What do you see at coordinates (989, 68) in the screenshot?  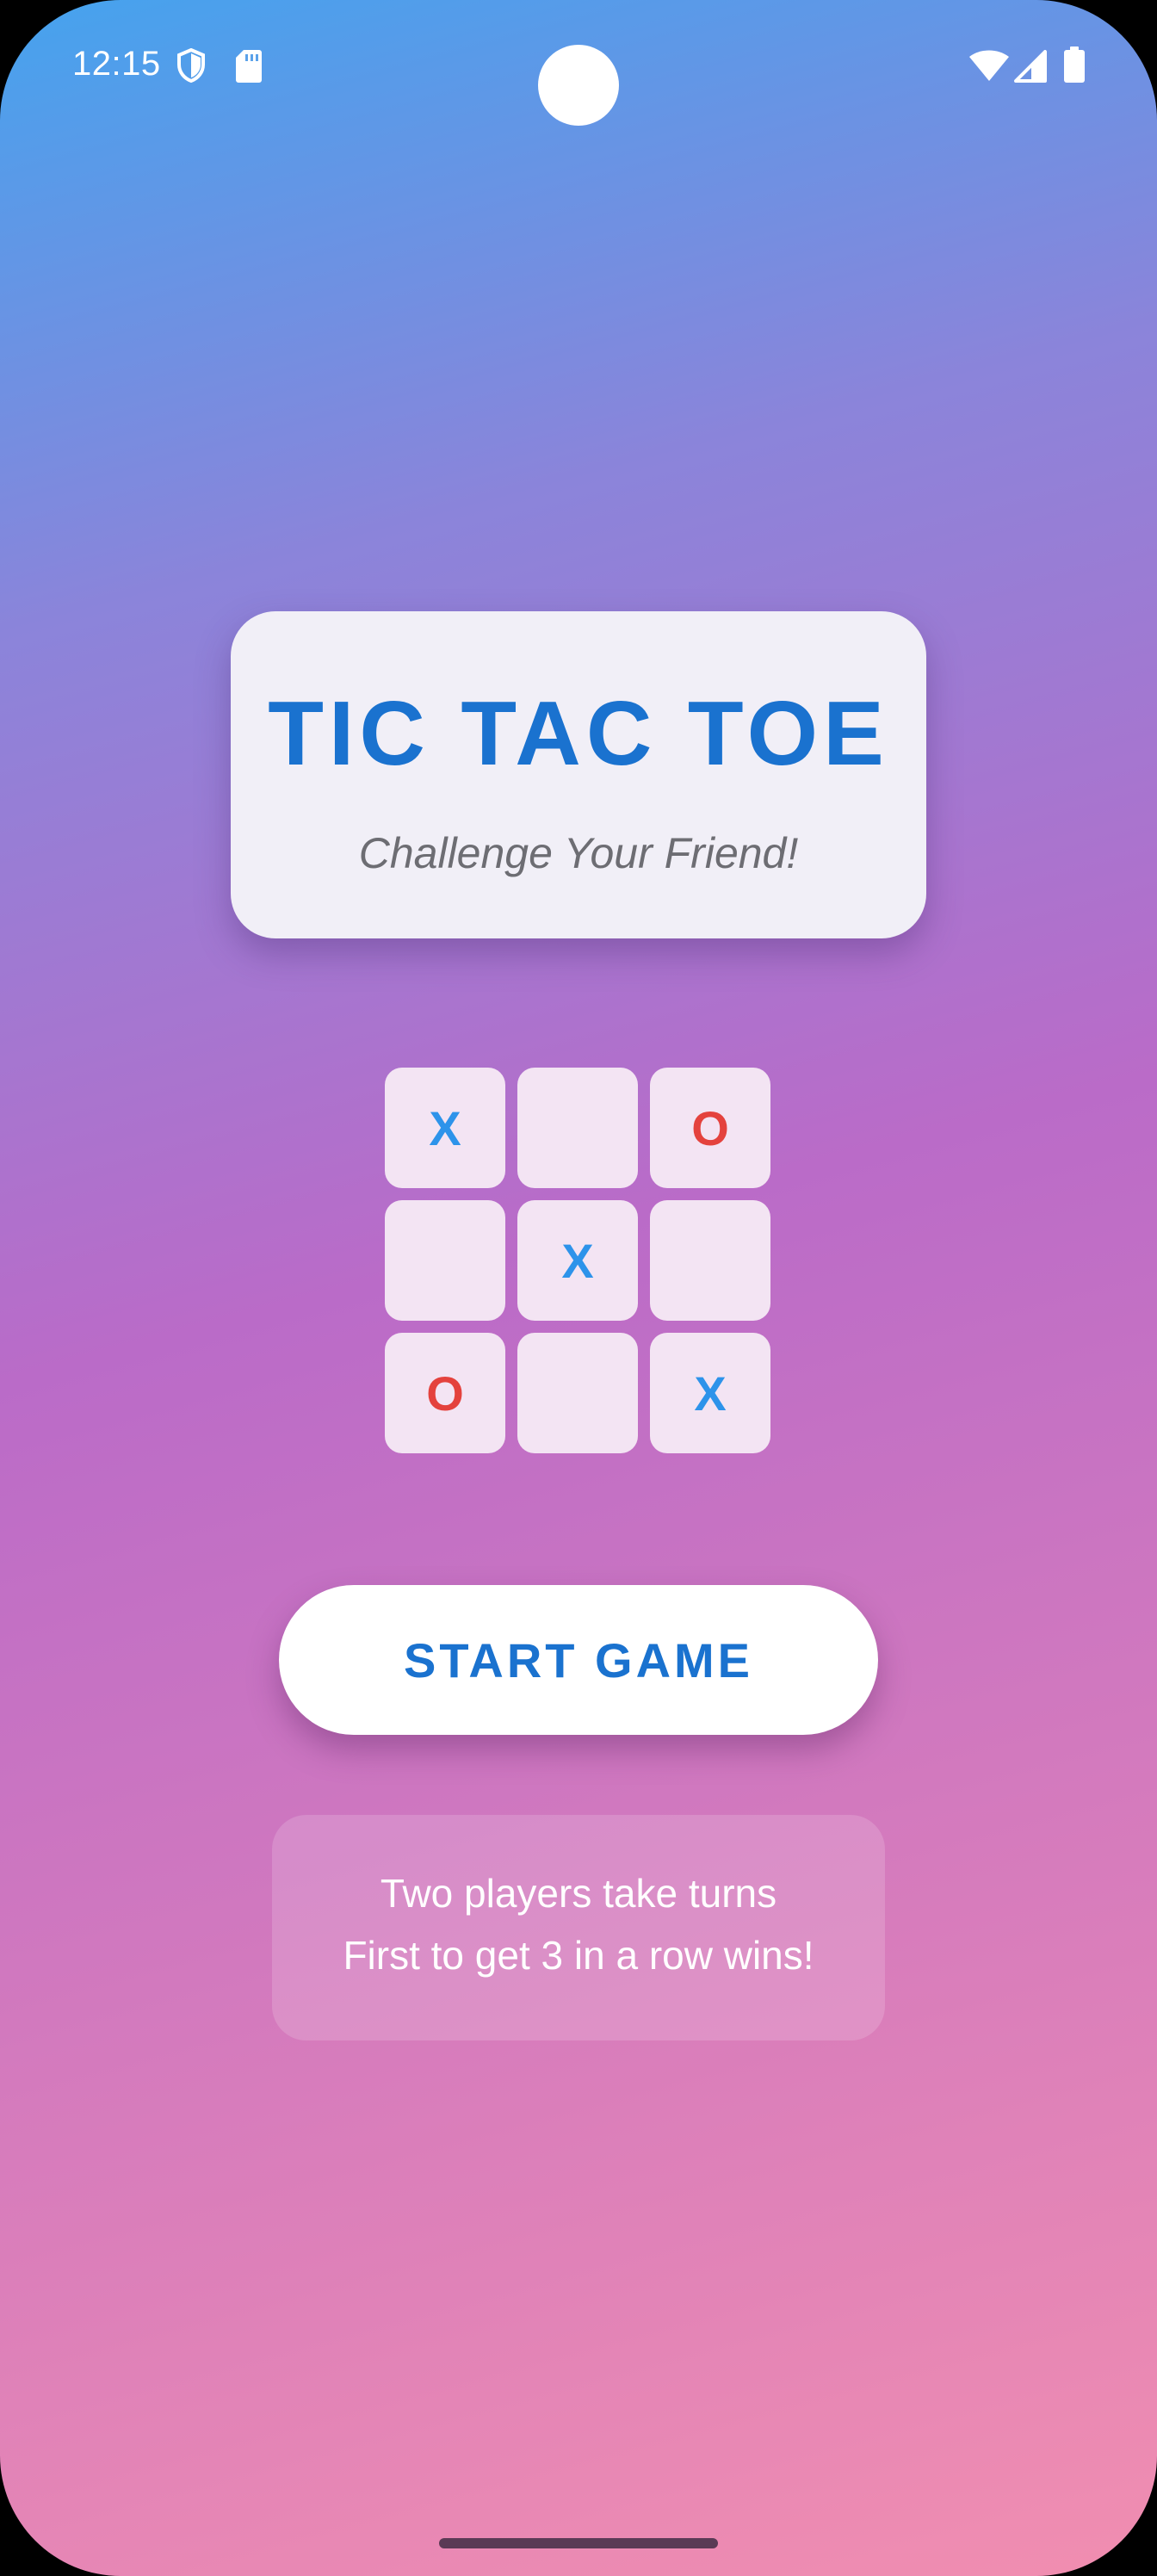 I see `wifi-icon` at bounding box center [989, 68].